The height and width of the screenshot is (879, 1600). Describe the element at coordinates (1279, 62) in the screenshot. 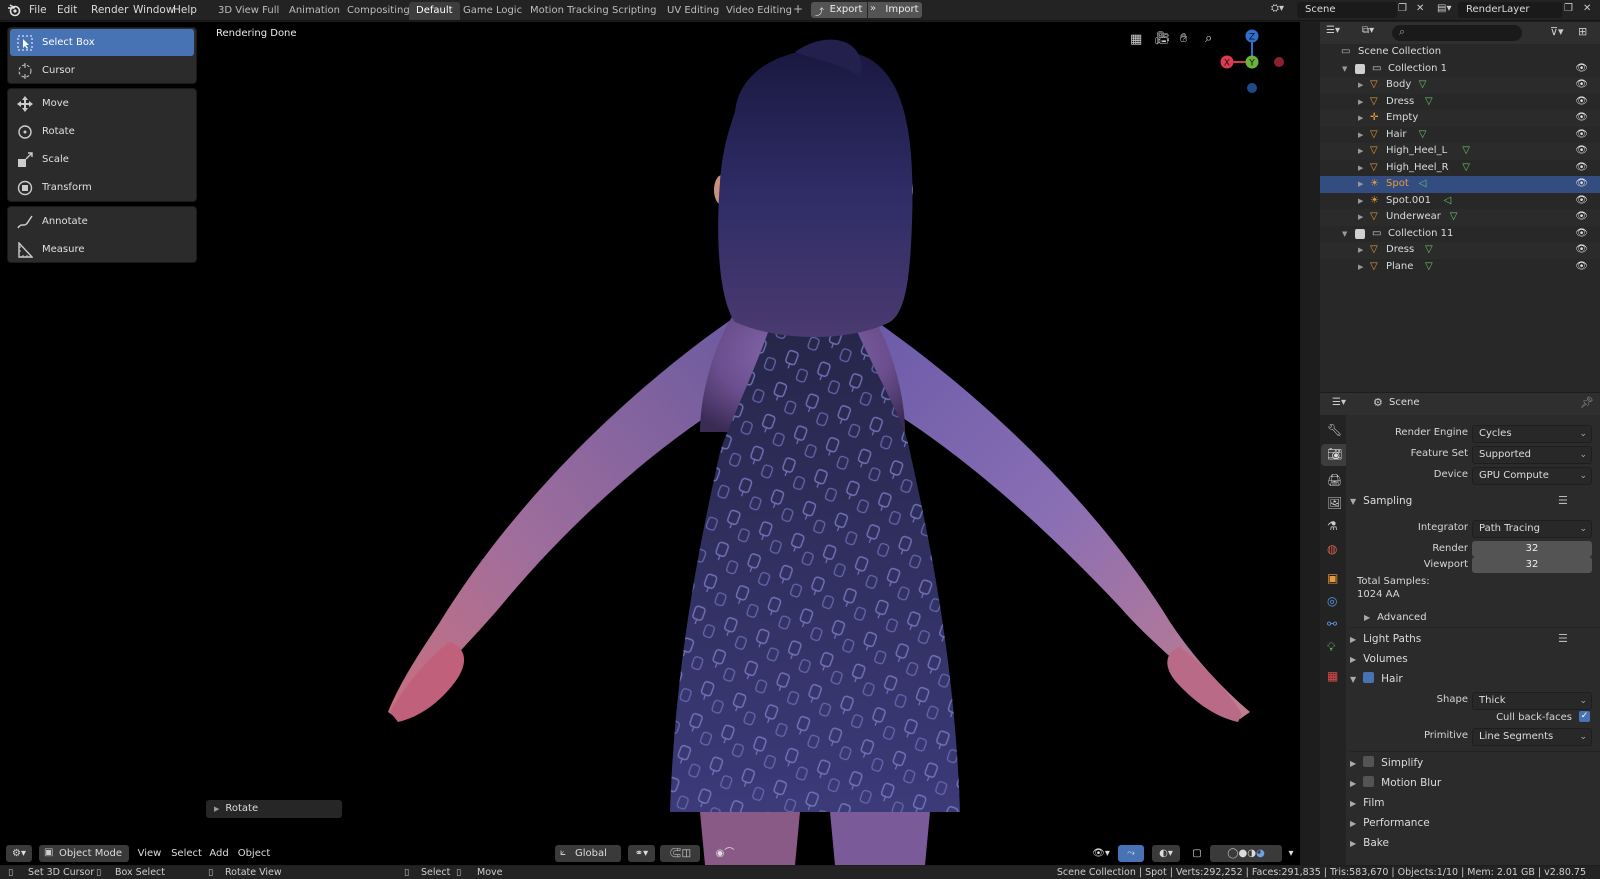

I see `gizmo-neg-x-axis` at that location.